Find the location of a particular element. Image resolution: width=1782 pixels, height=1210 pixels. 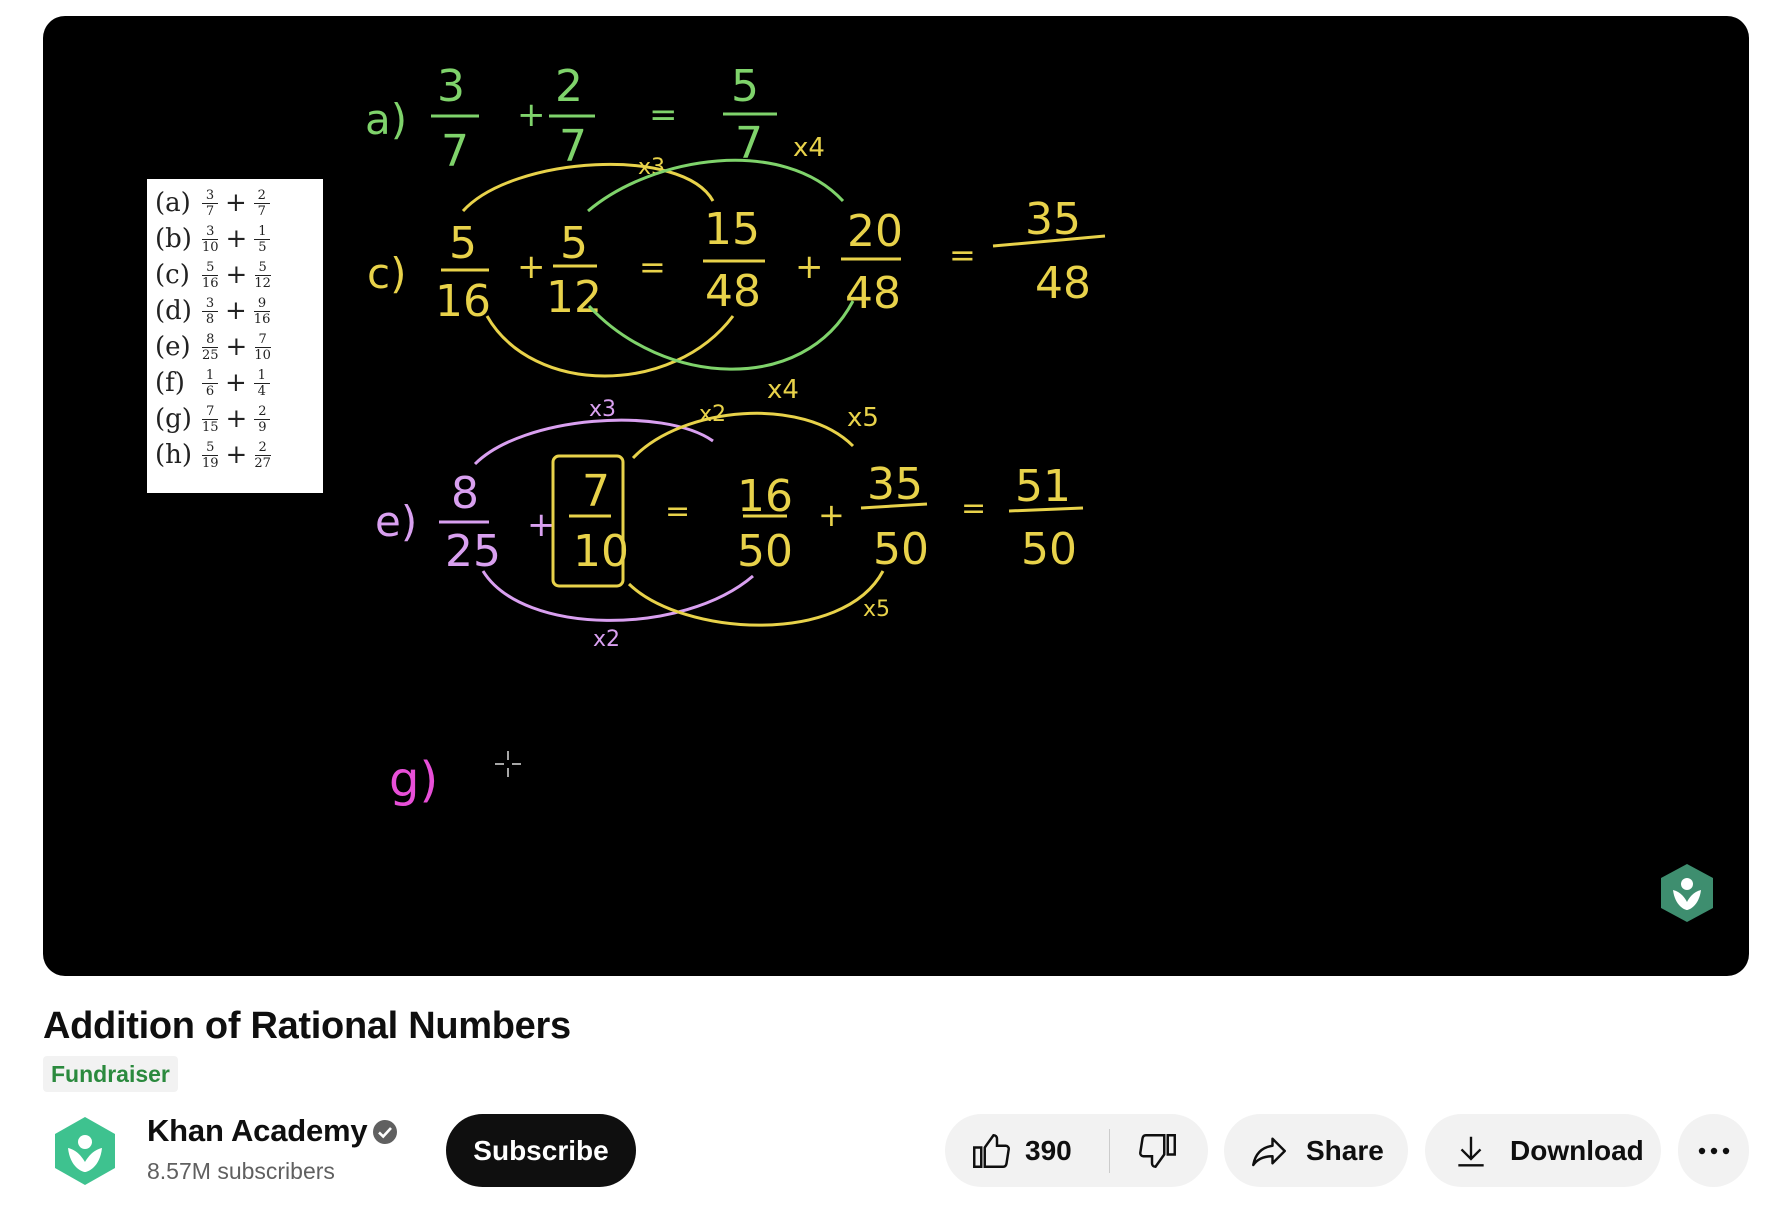

problem-row: (c) 5 16 + 5 12 is located at coordinates (213, 275).